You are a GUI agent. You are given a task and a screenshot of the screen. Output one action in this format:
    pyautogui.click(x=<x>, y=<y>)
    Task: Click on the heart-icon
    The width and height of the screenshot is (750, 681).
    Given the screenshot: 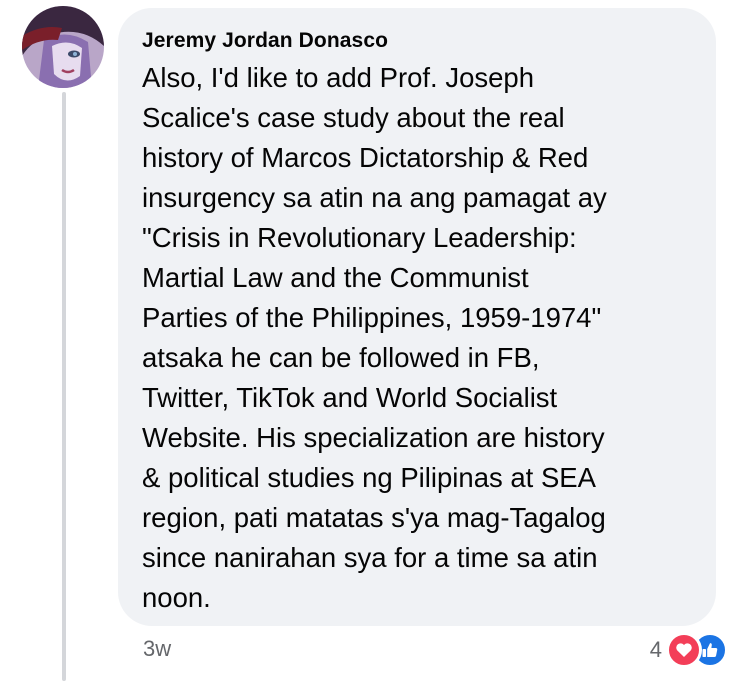 What is the action you would take?
    pyautogui.click(x=684, y=650)
    